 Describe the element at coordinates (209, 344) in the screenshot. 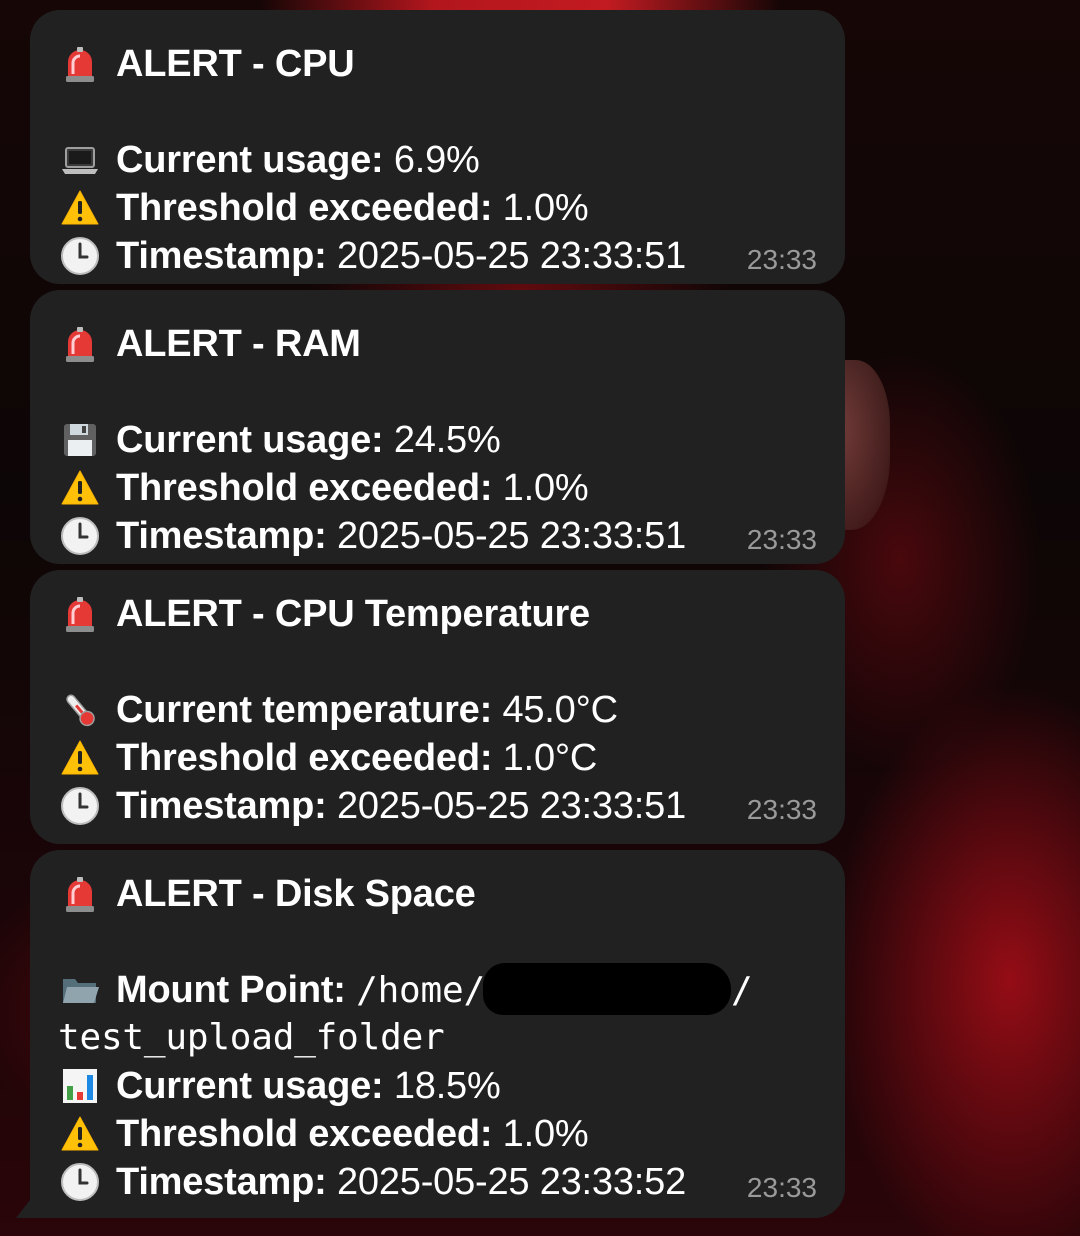

I see `message-title: ALERT - RAM` at that location.